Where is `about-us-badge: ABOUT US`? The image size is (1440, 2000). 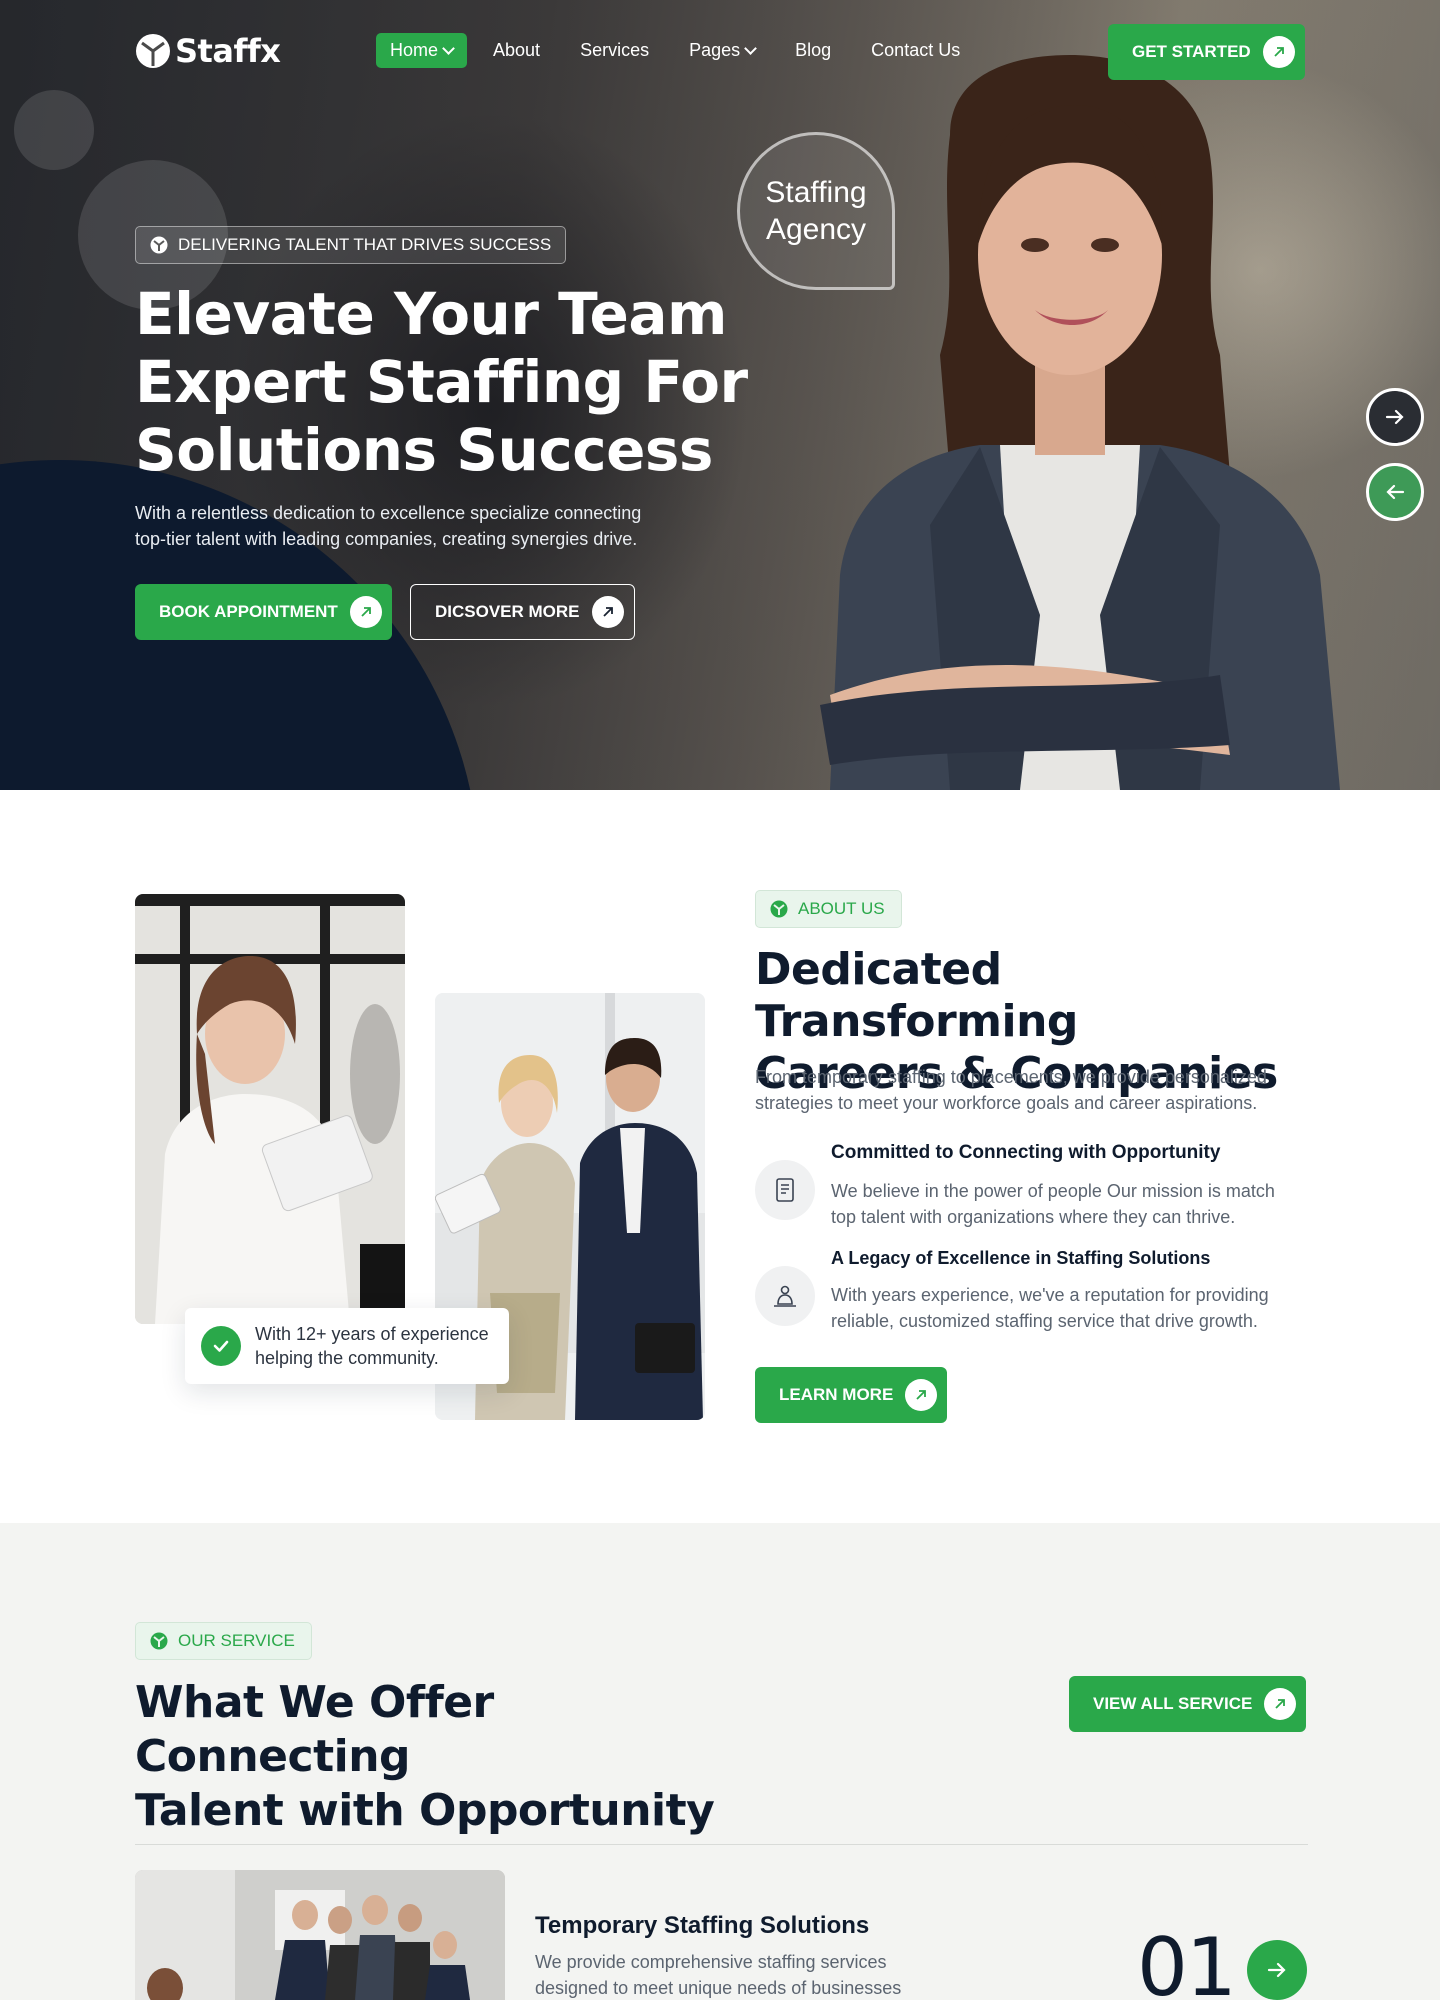 about-us-badge: ABOUT US is located at coordinates (828, 909).